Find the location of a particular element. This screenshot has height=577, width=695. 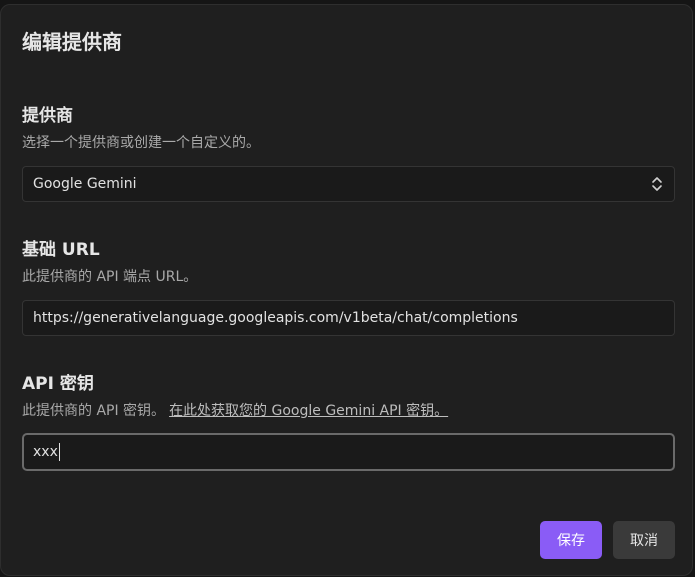

get-api-key-link: 在此处获取您的 Google Gemini API 密钥。 is located at coordinates (308, 411).